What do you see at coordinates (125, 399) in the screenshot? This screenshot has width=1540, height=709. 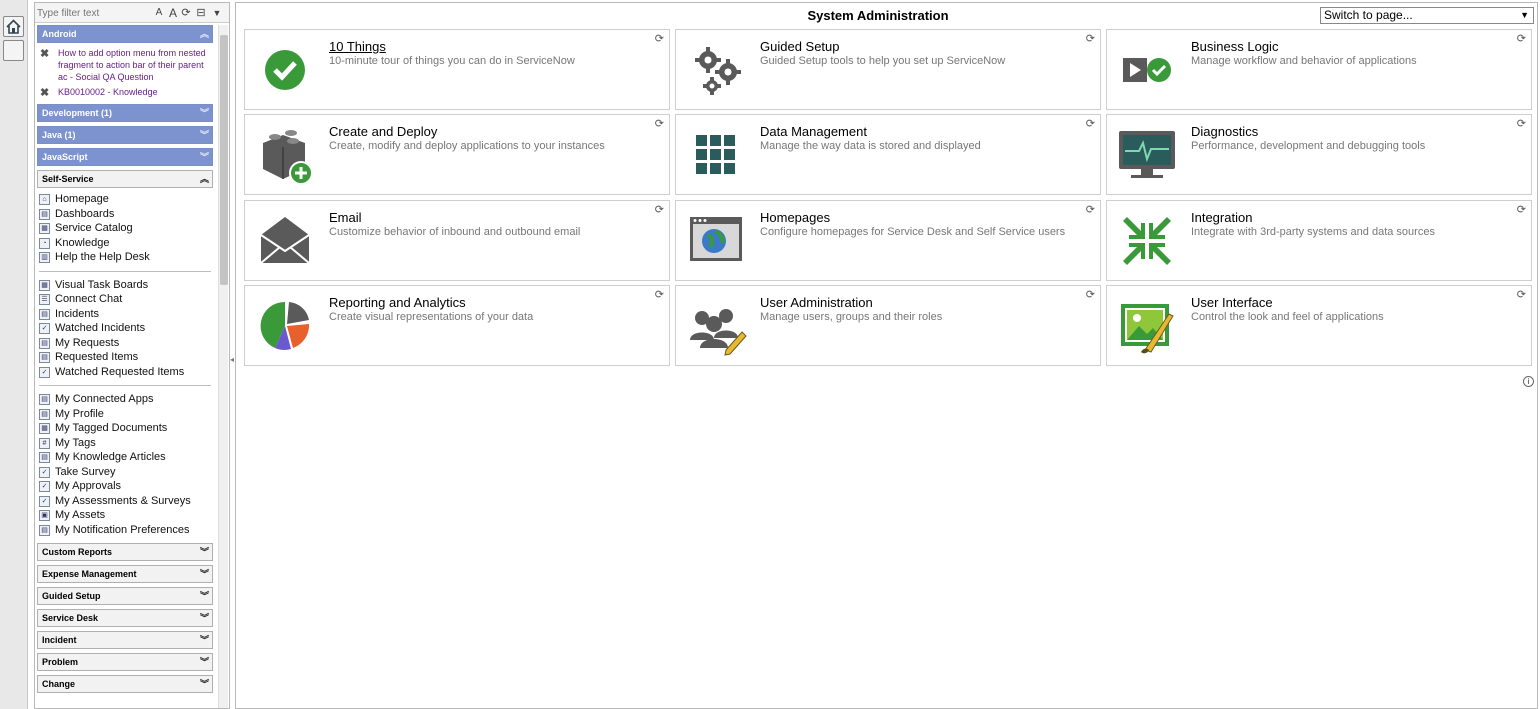 I see `module-my-connected-apps: ▤ My Connected Apps` at bounding box center [125, 399].